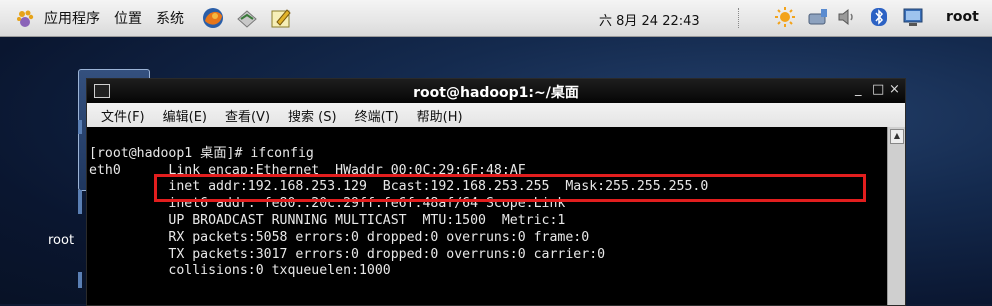 This screenshot has width=992, height=306. What do you see at coordinates (847, 17) in the screenshot?
I see `volume-icon` at bounding box center [847, 17].